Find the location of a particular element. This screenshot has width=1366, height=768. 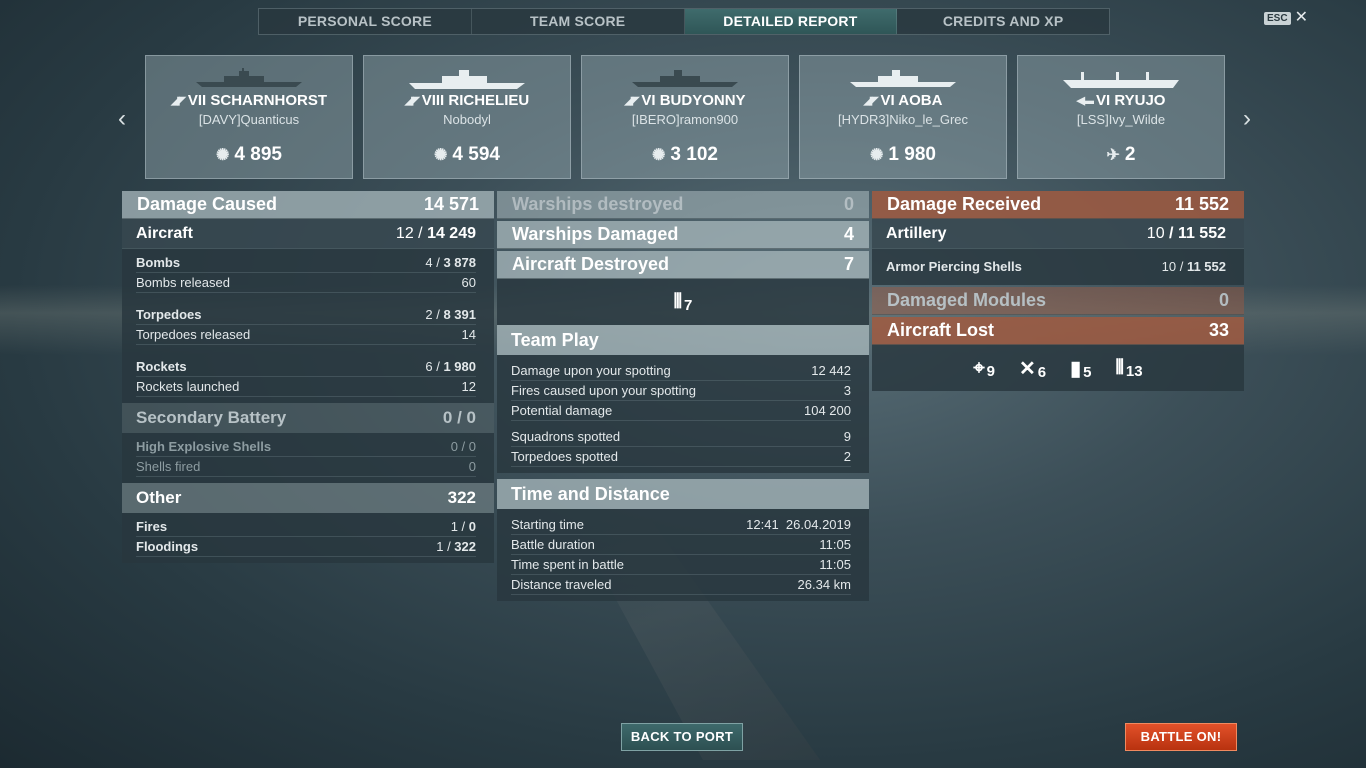

team-row-value: 9 is located at coordinates (847, 436).